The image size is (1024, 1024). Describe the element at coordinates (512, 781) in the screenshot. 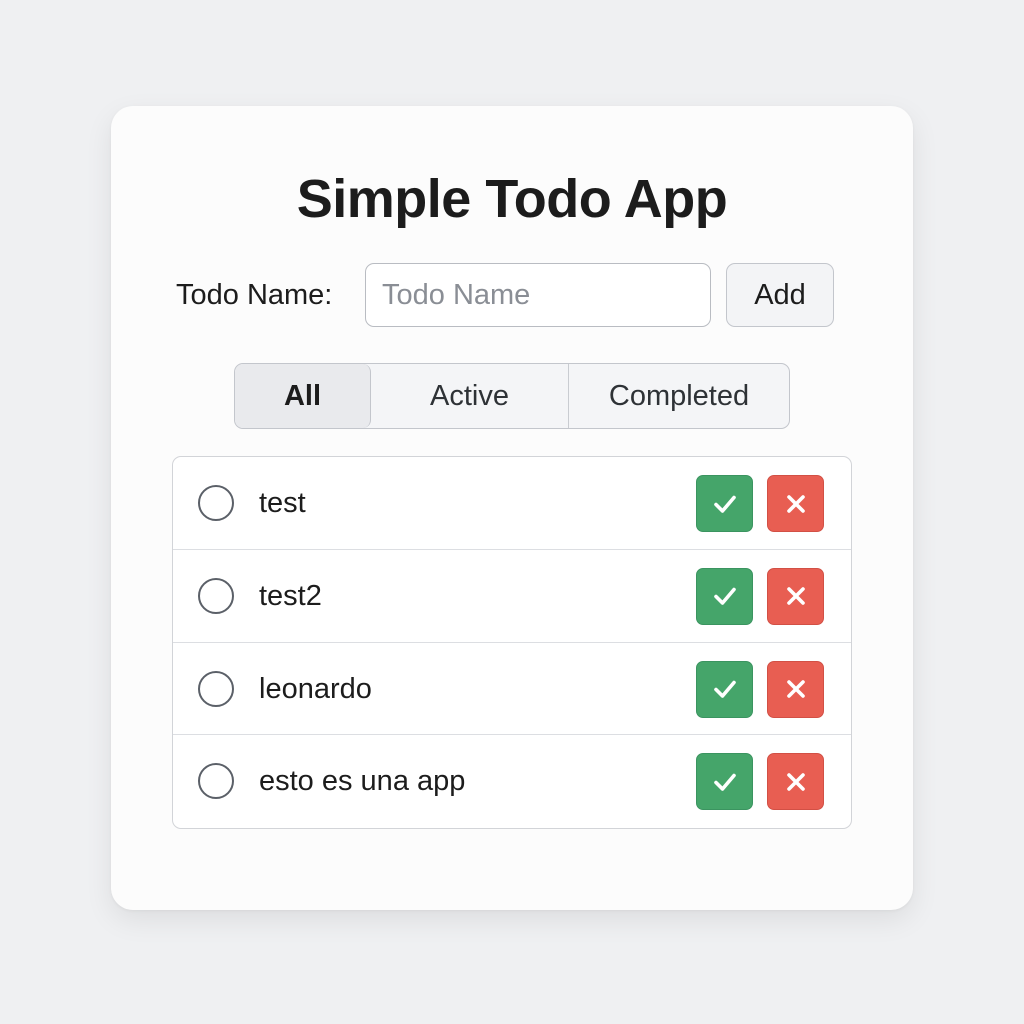

I see `todo-item: esto es una app` at that location.